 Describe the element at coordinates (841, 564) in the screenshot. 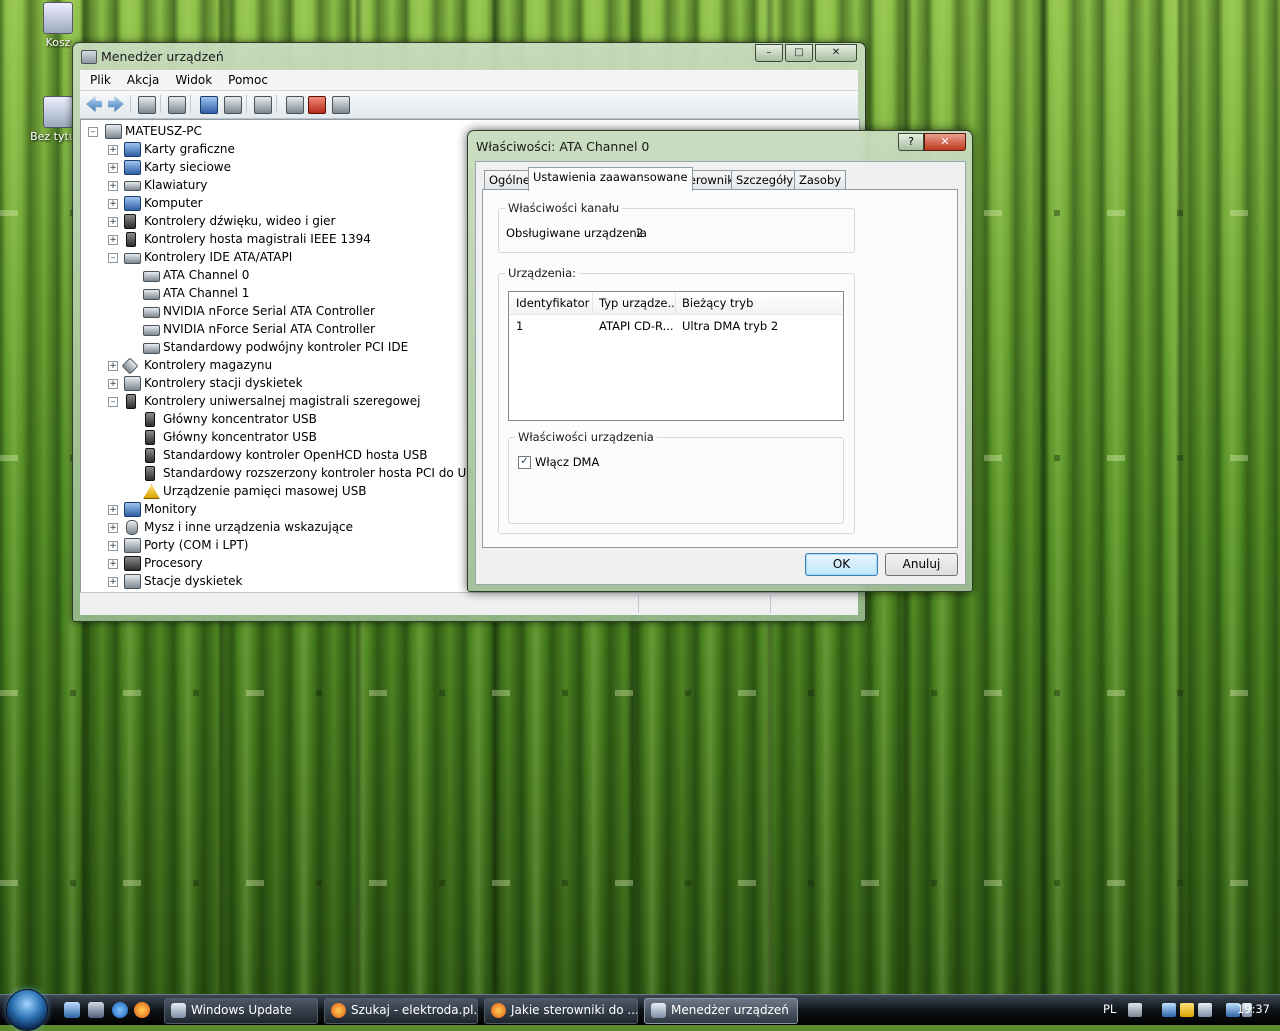

I see `ok-button: OK` at that location.